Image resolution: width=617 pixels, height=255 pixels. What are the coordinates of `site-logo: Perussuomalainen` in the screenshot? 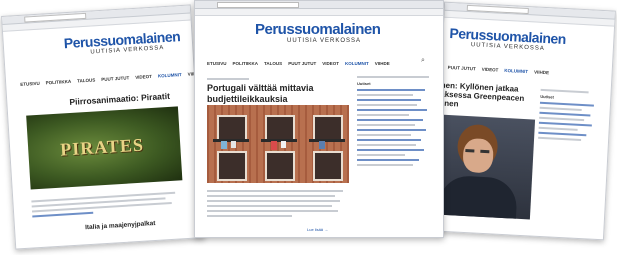 It's located at (318, 29).